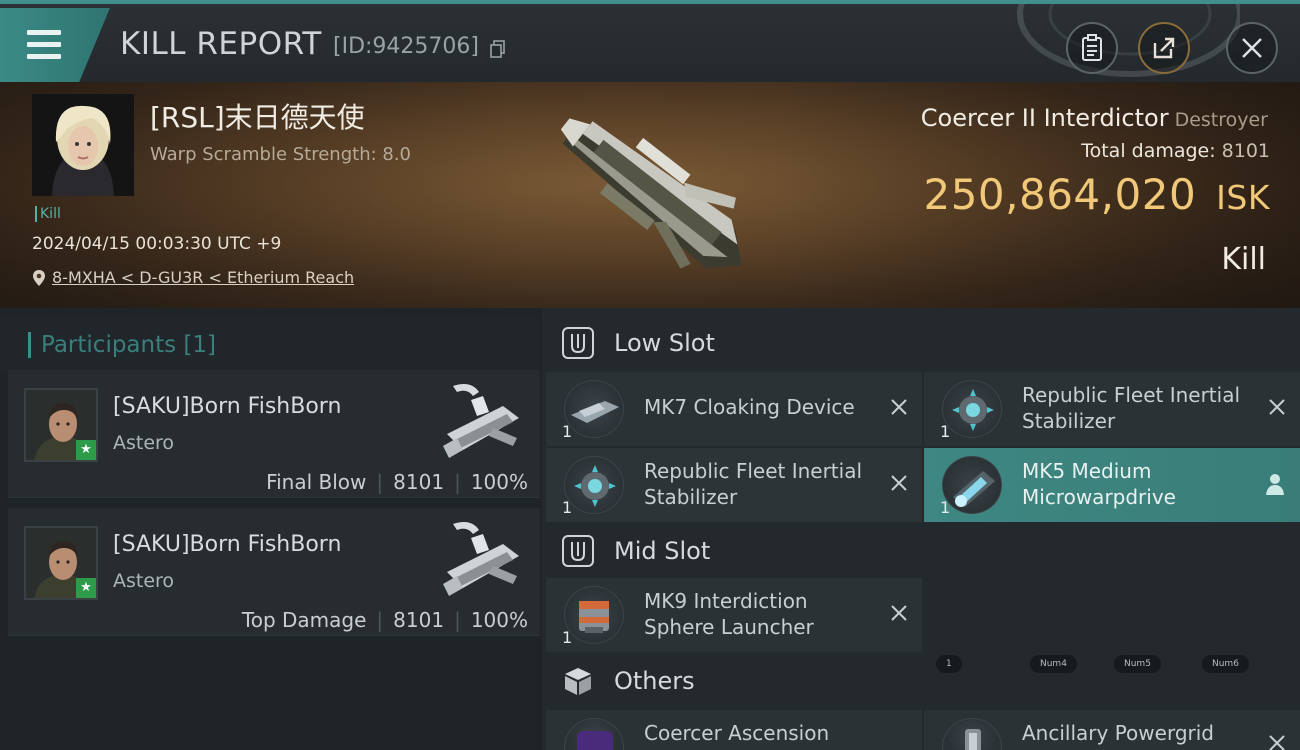  Describe the element at coordinates (972, 734) in the screenshot. I see `powergrid-icon` at that location.